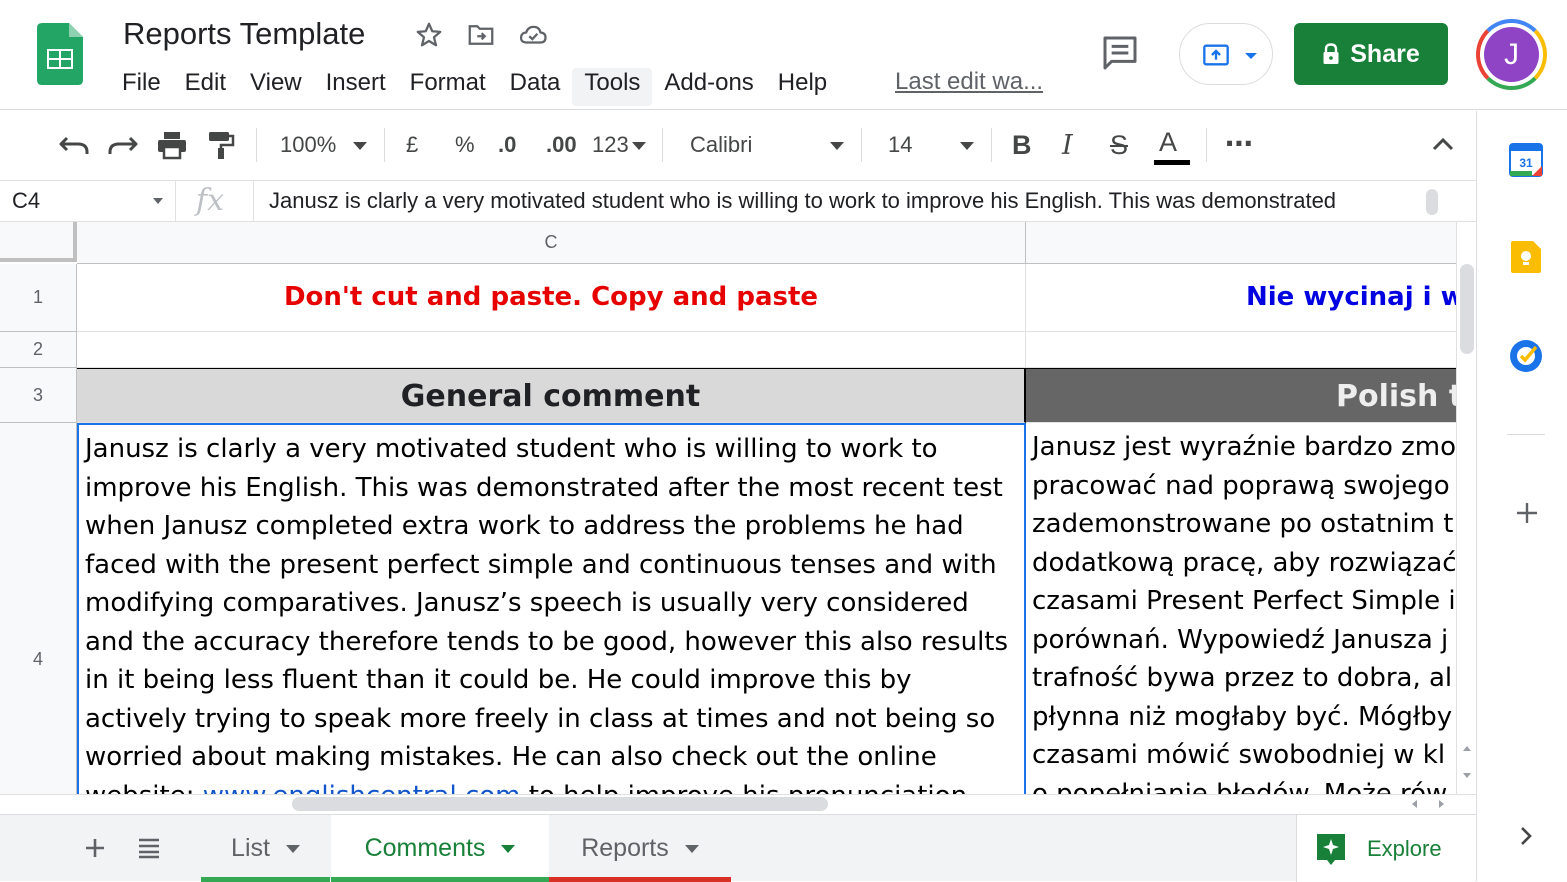 Image resolution: width=1567 pixels, height=882 pixels. I want to click on expand-side-panel-icon, so click(1526, 836).